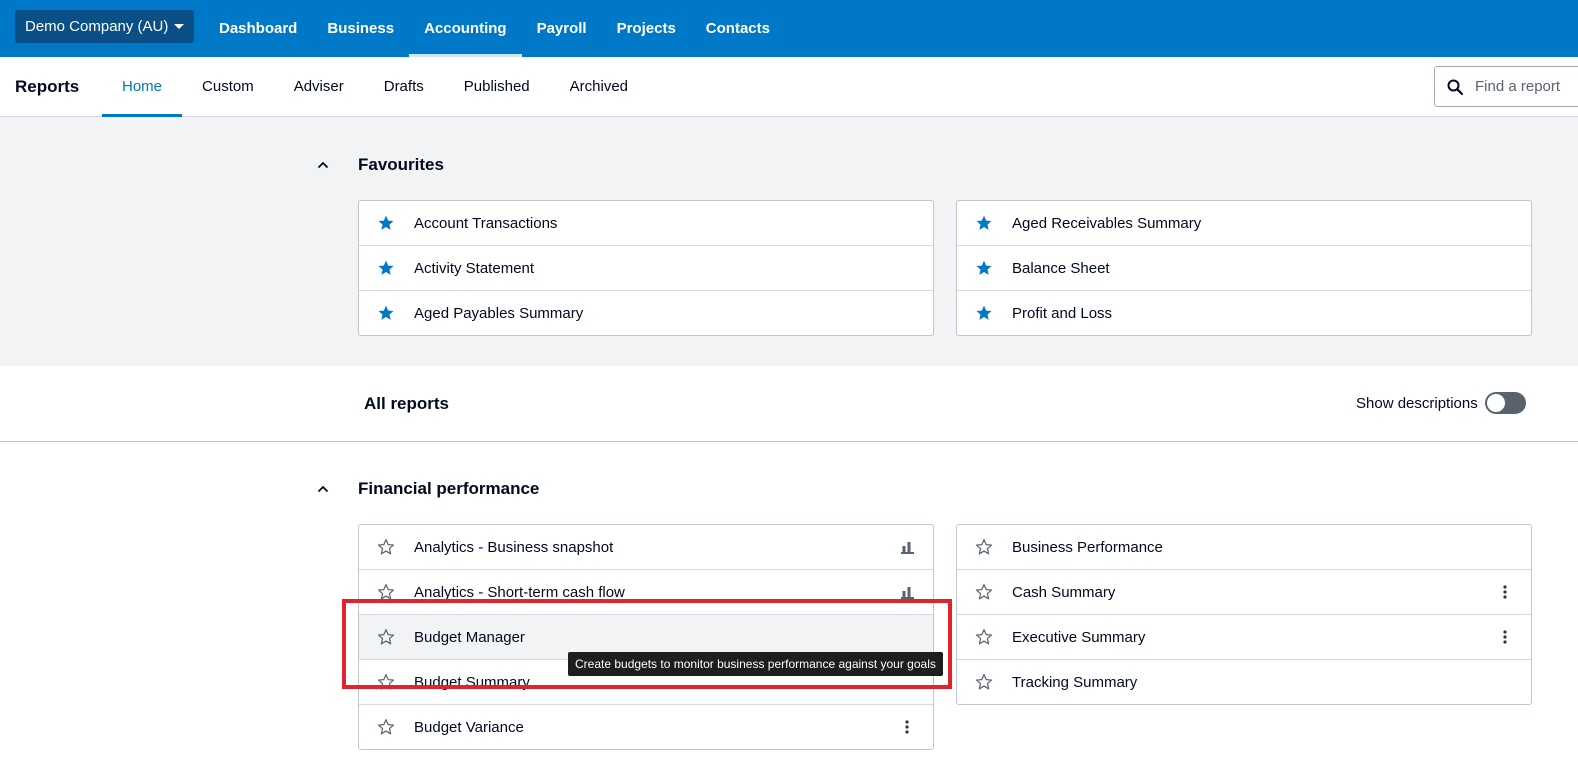 This screenshot has width=1578, height=775. I want to click on financial-performance-title: Financial performance, so click(449, 488).